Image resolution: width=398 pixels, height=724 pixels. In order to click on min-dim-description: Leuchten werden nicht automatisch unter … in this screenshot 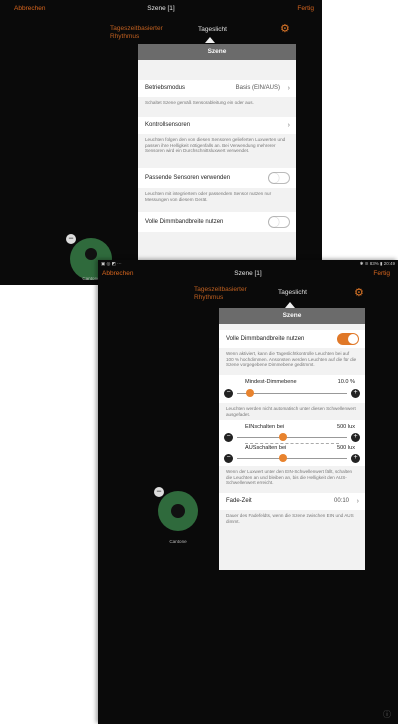, I will do `click(291, 411)`.